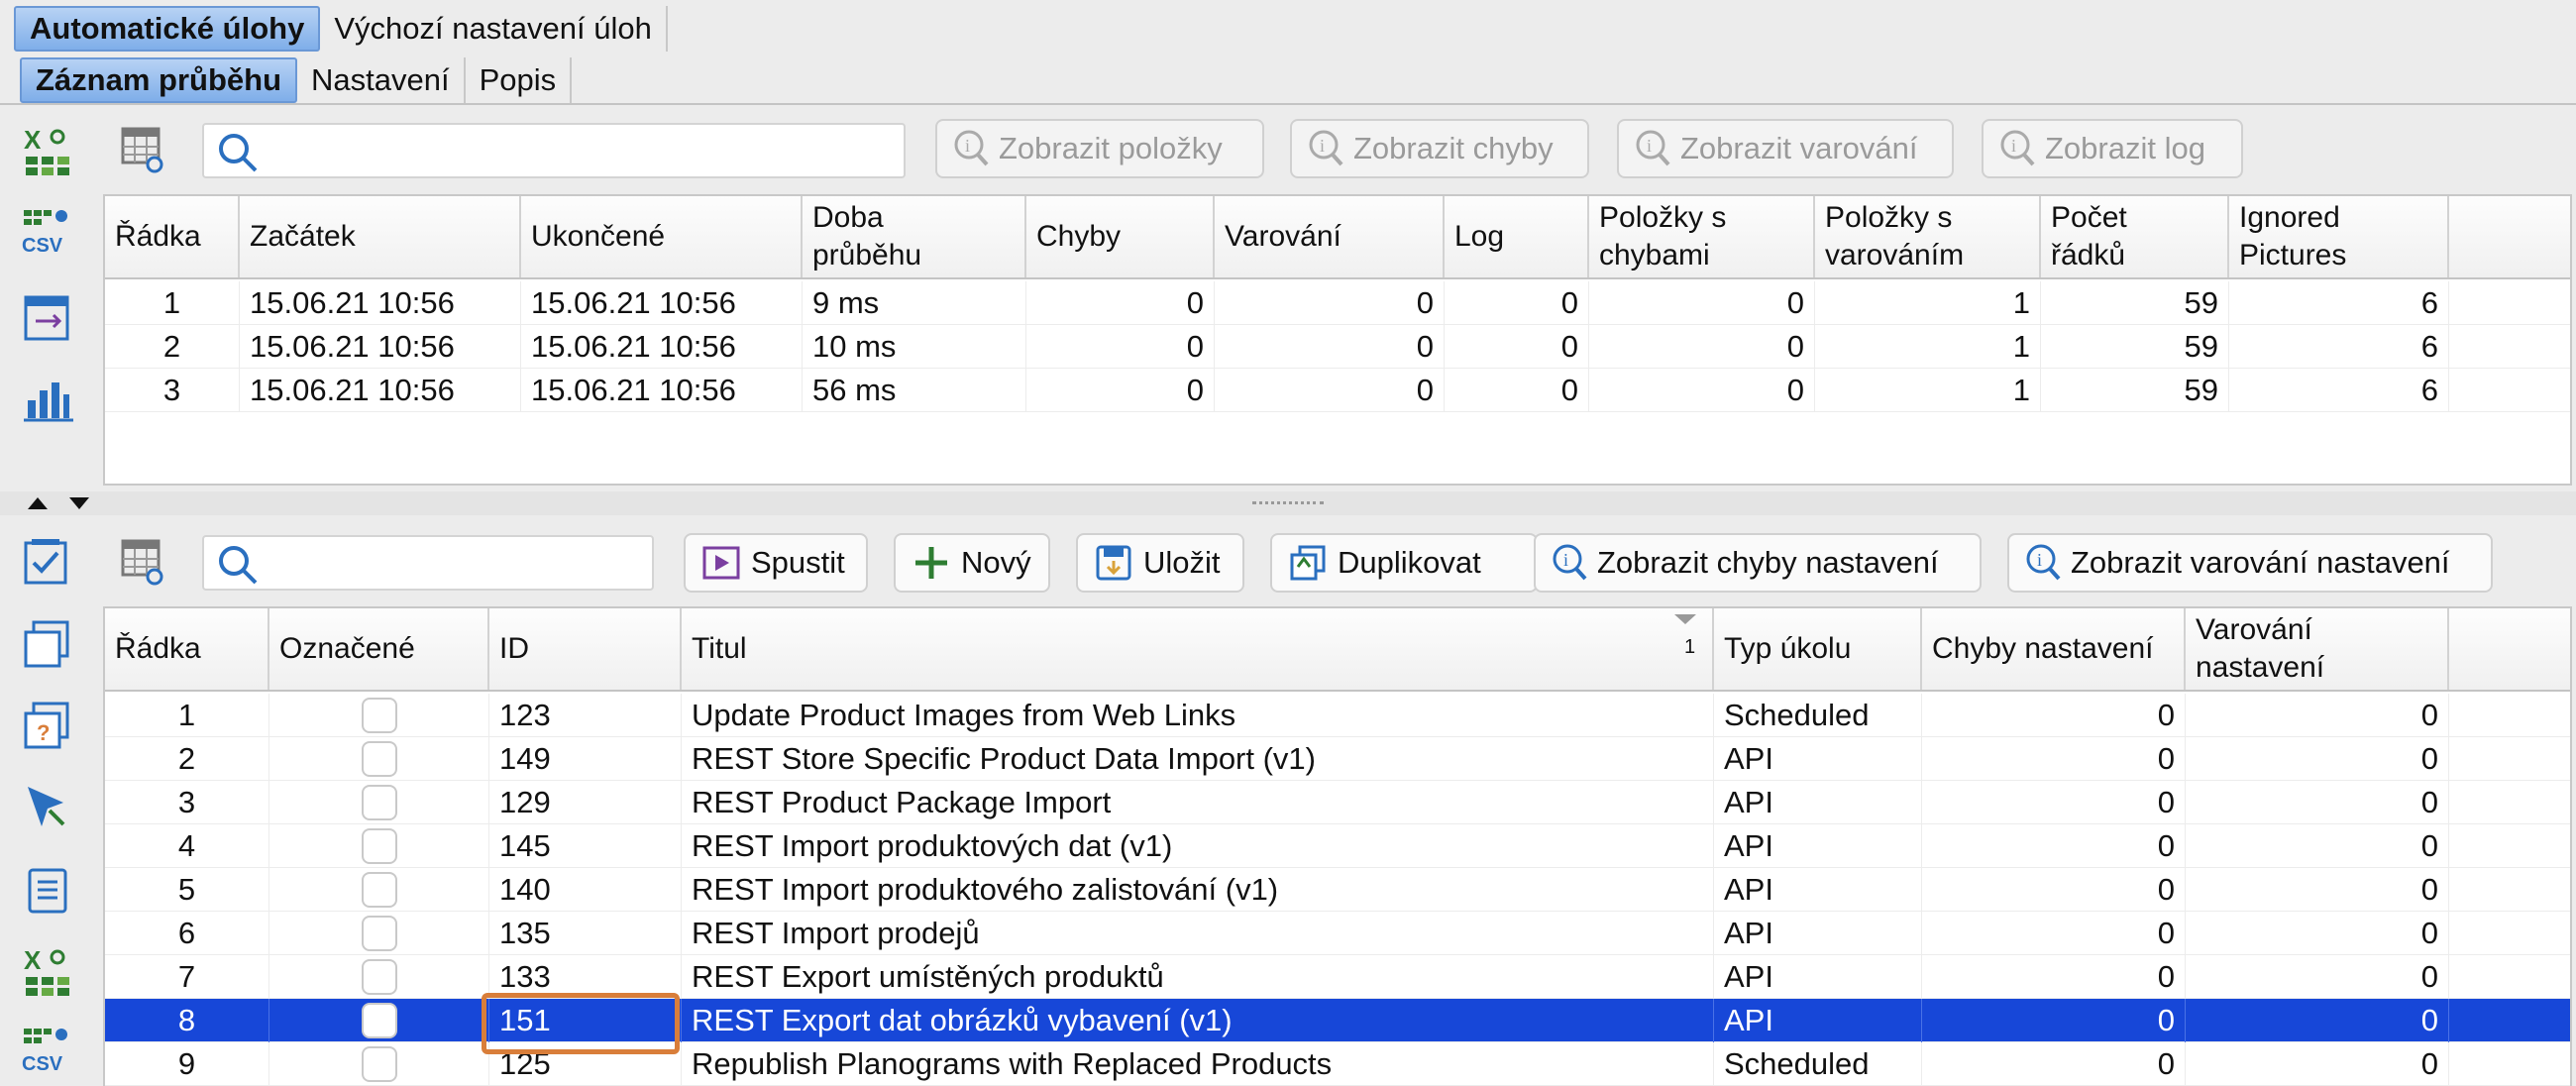  I want to click on show-setting-errors-button: i Zobrazit chyby nastavení, so click(1758, 563).